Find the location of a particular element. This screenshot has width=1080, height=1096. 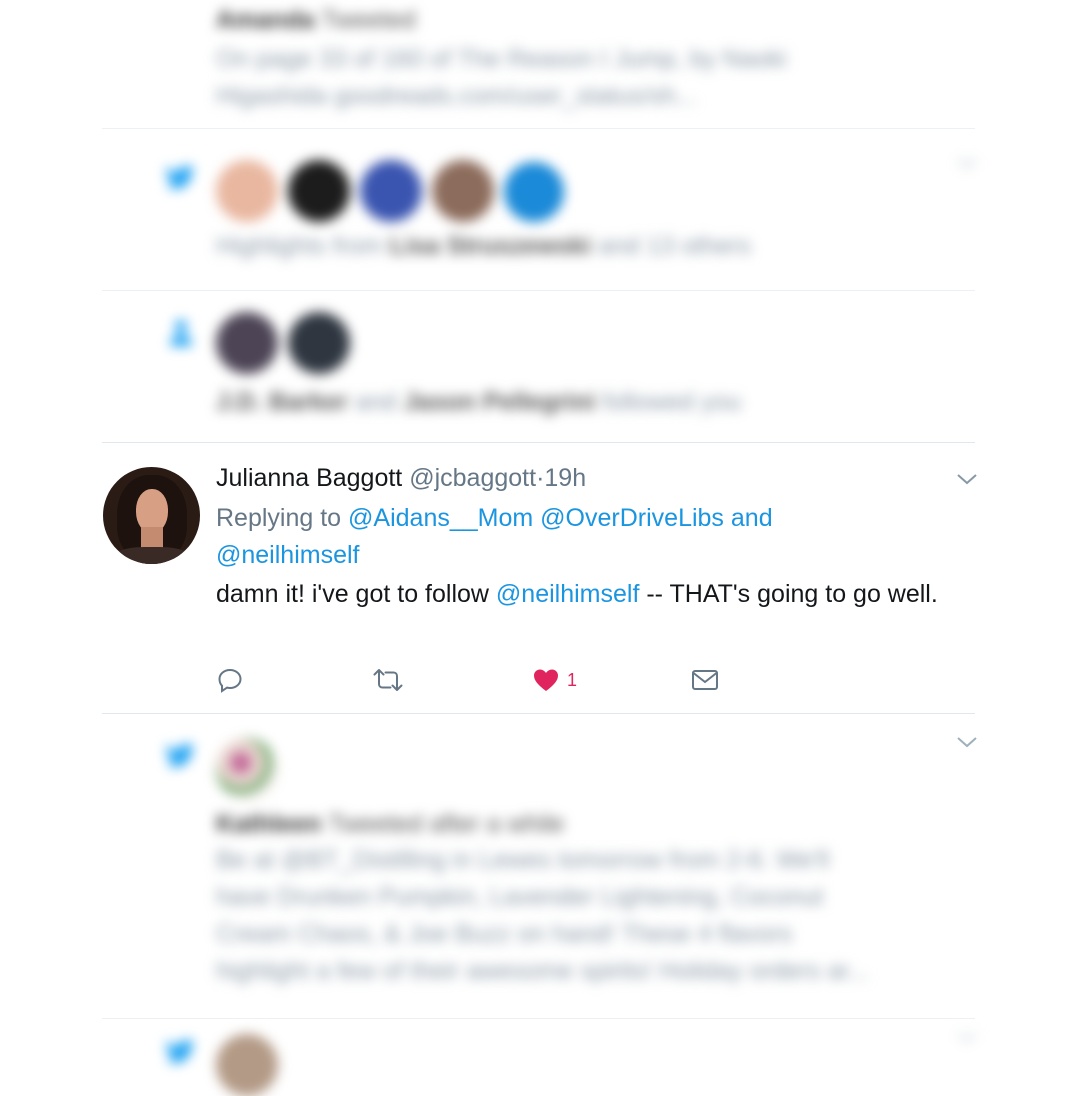

author-name: Julianna Baggott is located at coordinates (309, 478).